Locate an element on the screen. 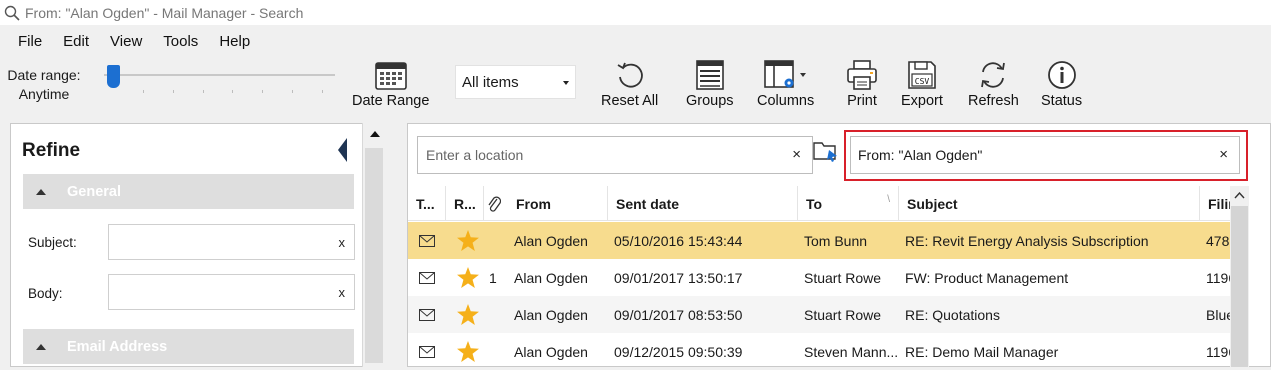 This screenshot has height=370, width=1271. clear-body-button: x is located at coordinates (342, 292).